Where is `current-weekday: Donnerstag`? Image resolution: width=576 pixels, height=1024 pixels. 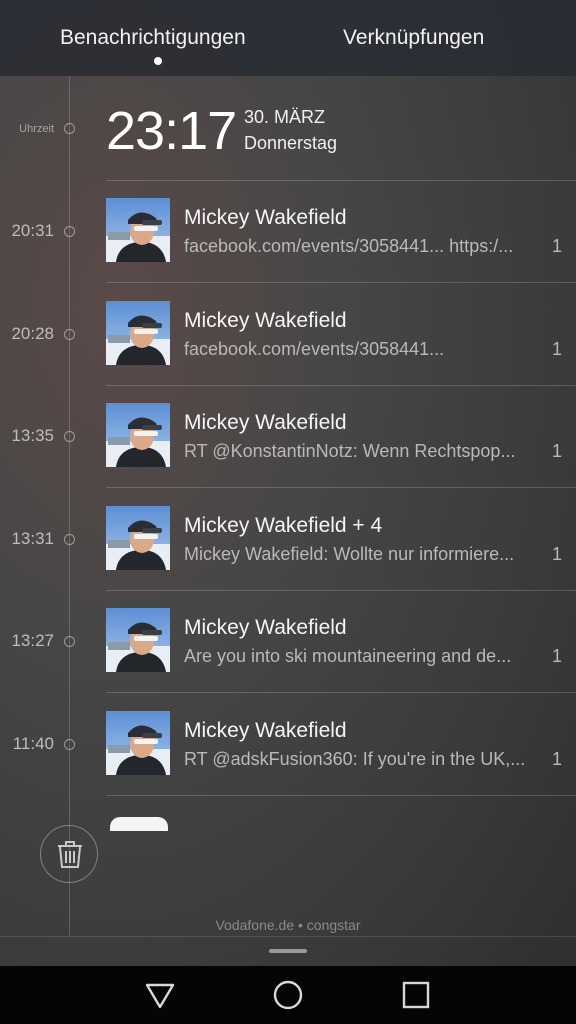
current-weekday: Donnerstag is located at coordinates (291, 143).